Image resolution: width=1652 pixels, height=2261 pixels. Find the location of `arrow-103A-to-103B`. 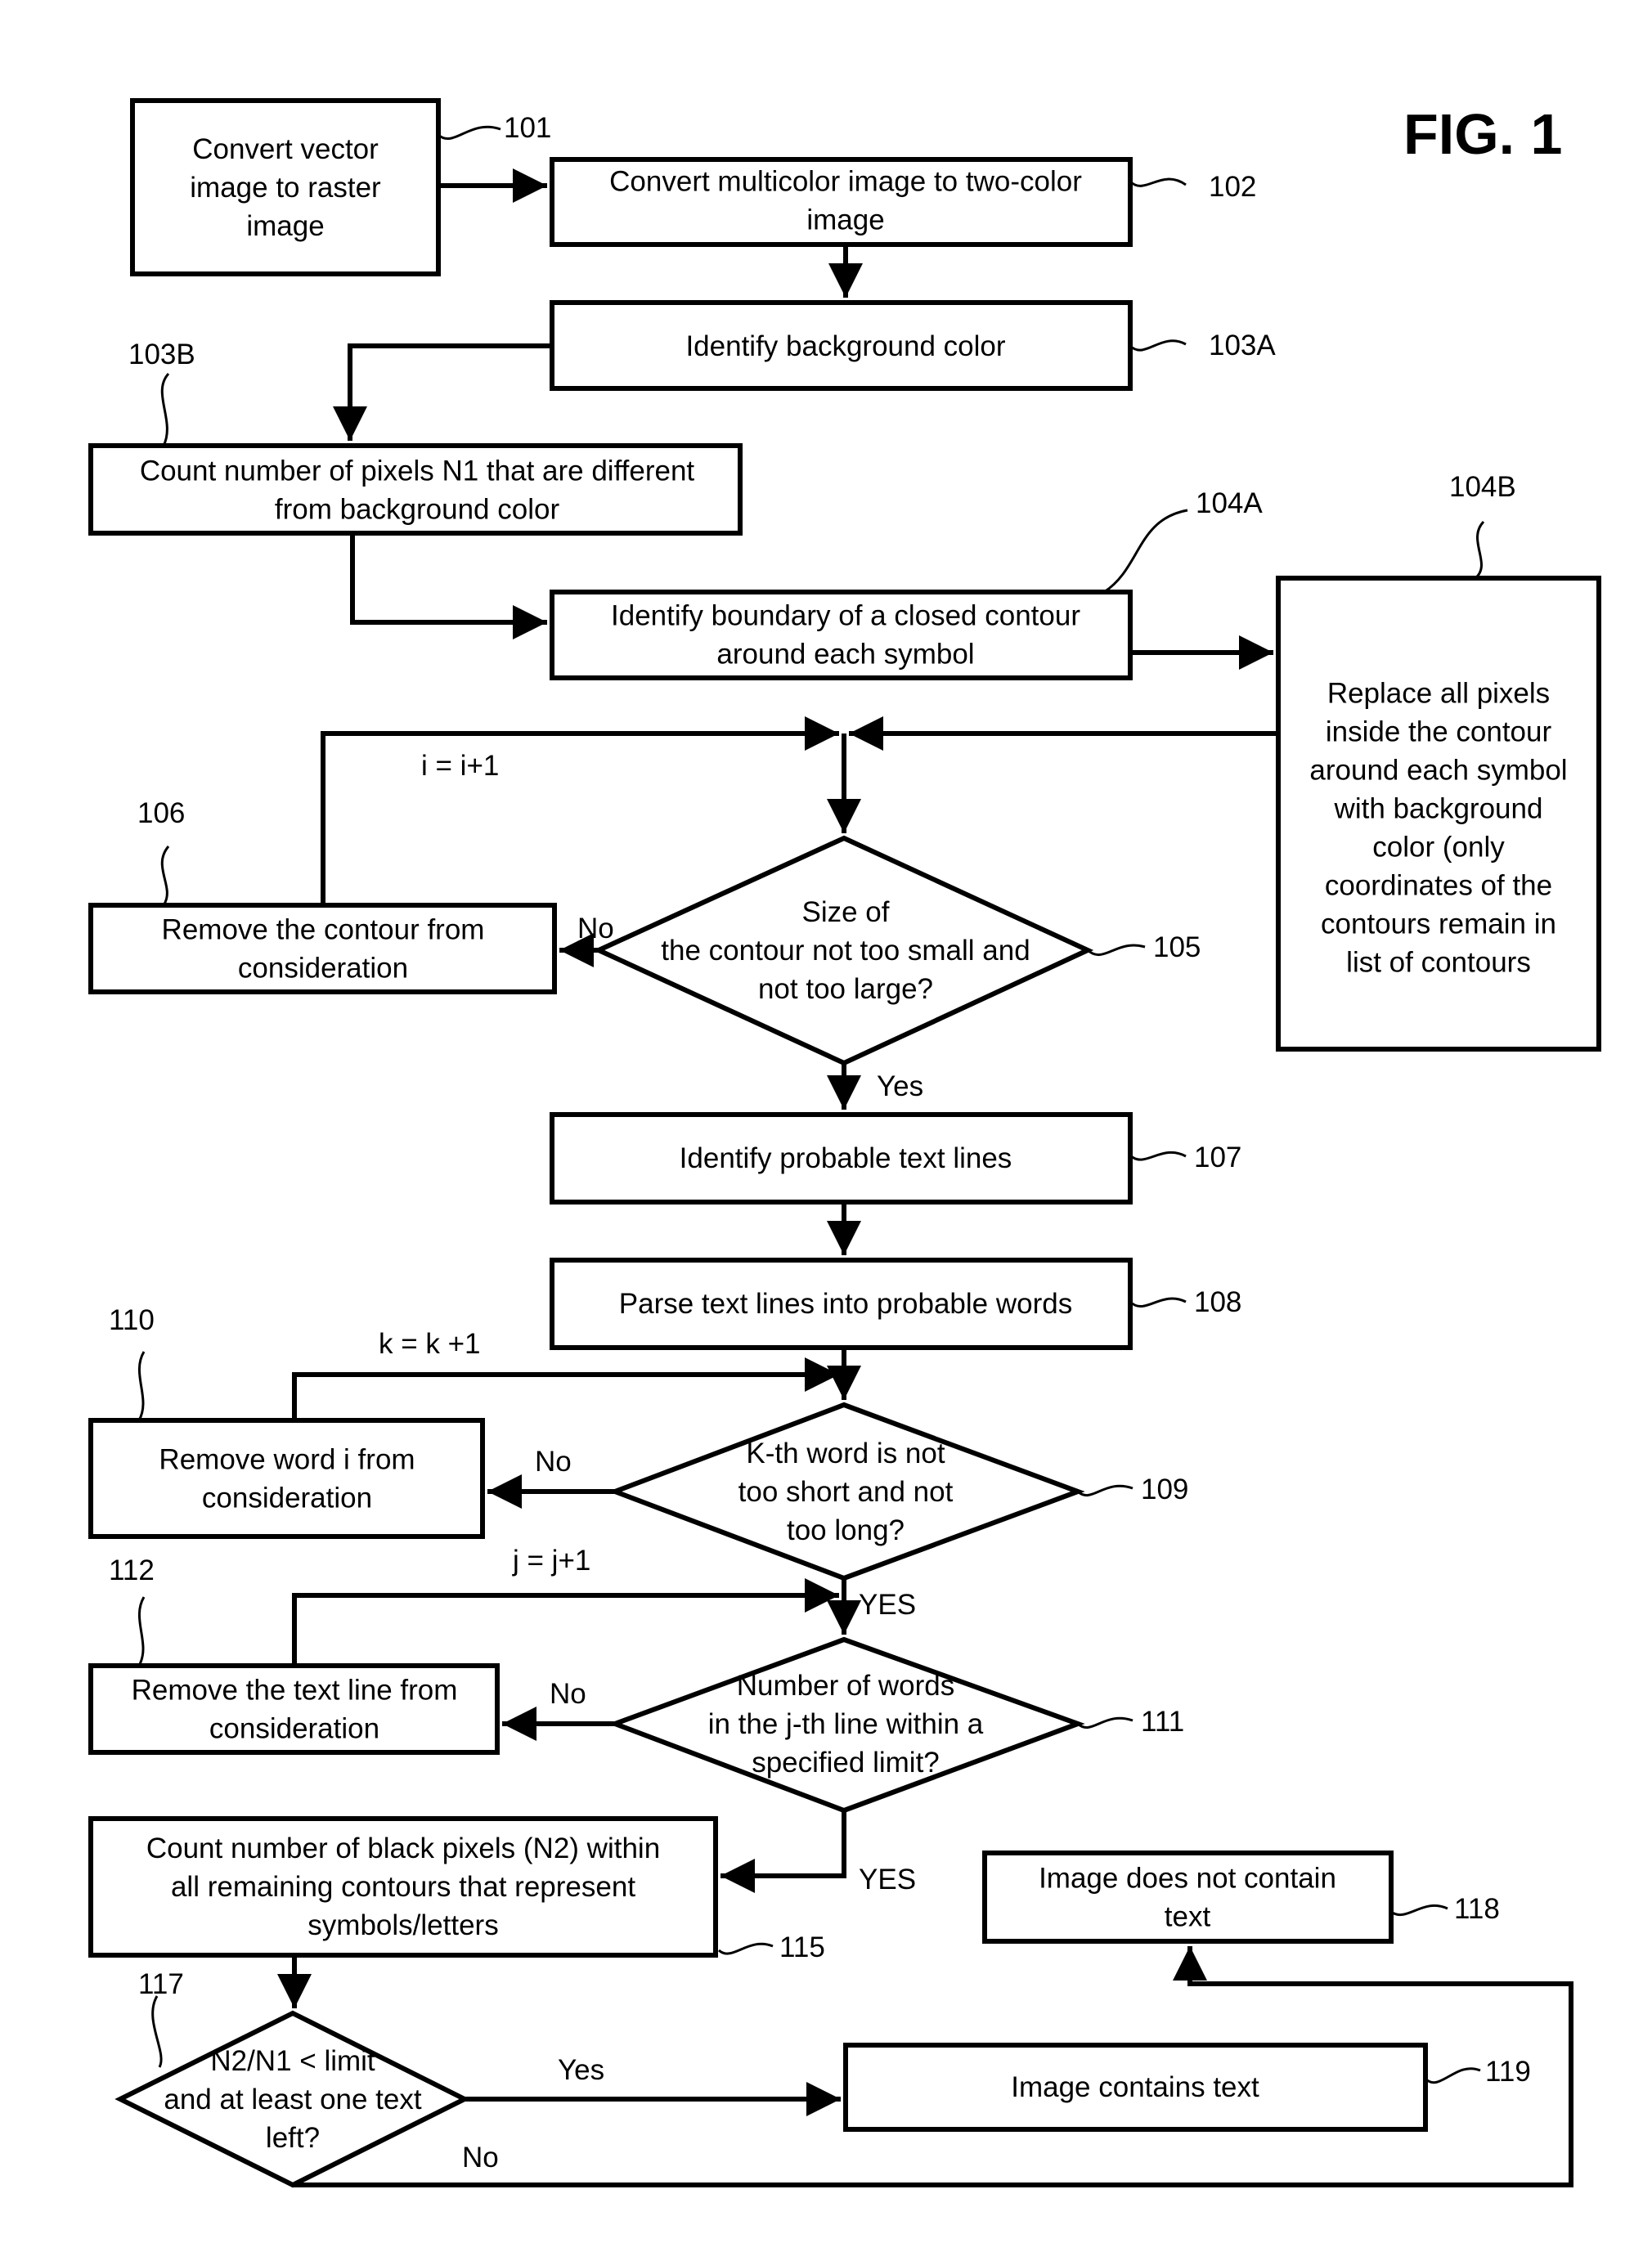

arrow-103A-to-103B is located at coordinates (443, 392).